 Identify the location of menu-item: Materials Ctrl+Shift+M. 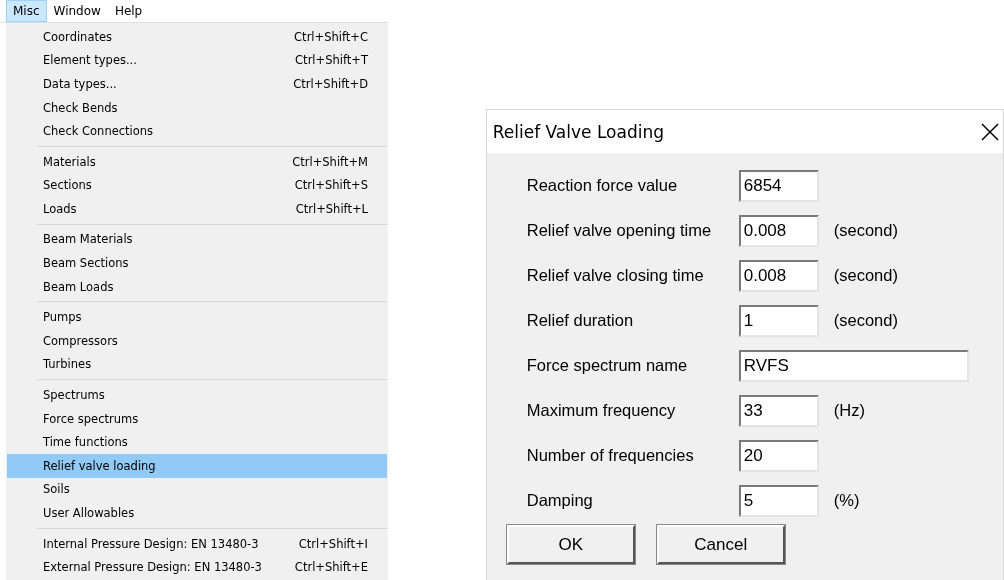
(197, 161).